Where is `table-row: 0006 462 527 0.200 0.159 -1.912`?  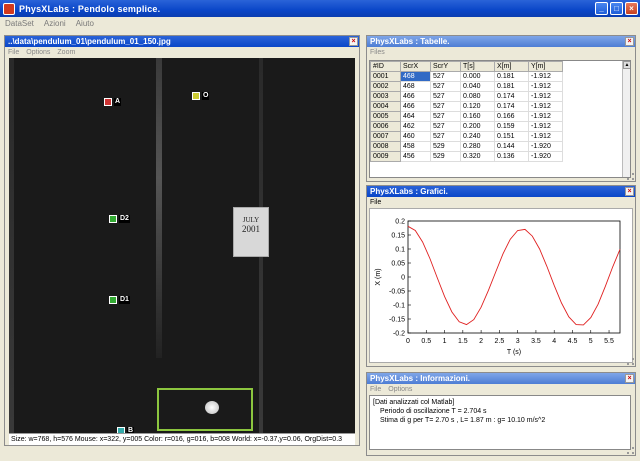 table-row: 0006 462 527 0.200 0.159 -1.912 is located at coordinates (466, 126).